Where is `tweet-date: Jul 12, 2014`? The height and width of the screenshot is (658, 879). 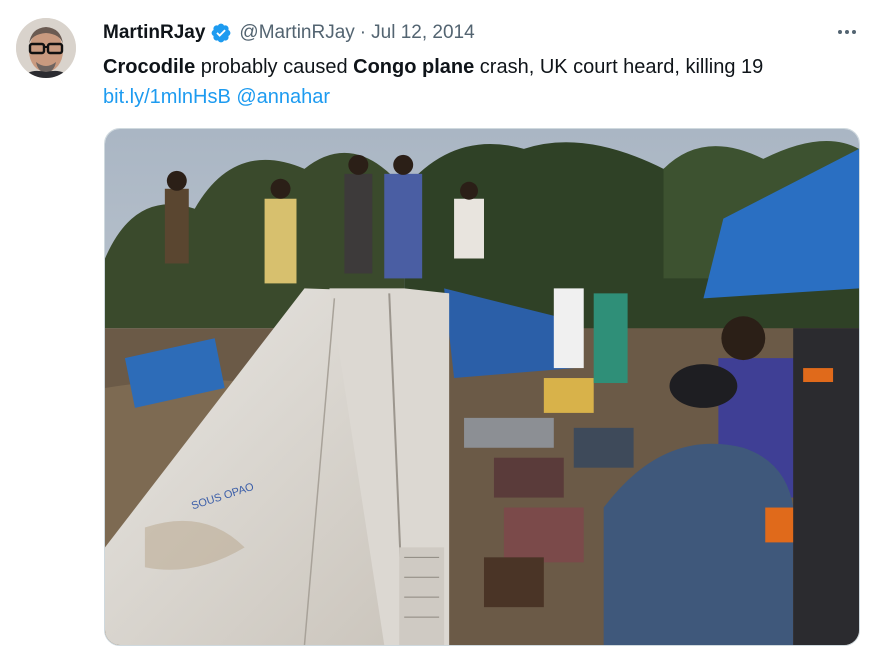 tweet-date: Jul 12, 2014 is located at coordinates (423, 33).